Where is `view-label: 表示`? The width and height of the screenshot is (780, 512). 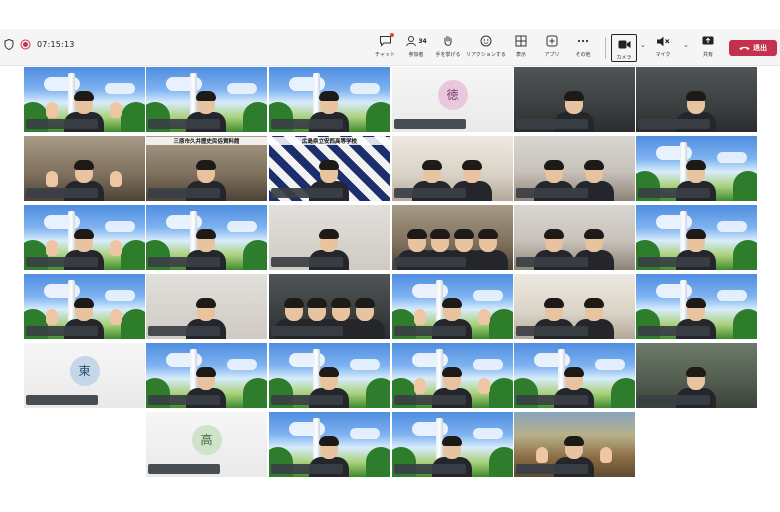
view-label: 表示 is located at coordinates (520, 55).